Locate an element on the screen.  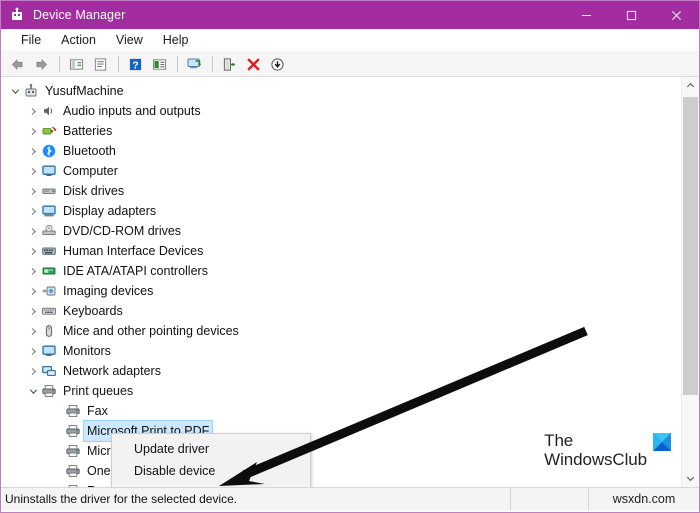
imaging-device-icon is located at coordinates (49, 291).